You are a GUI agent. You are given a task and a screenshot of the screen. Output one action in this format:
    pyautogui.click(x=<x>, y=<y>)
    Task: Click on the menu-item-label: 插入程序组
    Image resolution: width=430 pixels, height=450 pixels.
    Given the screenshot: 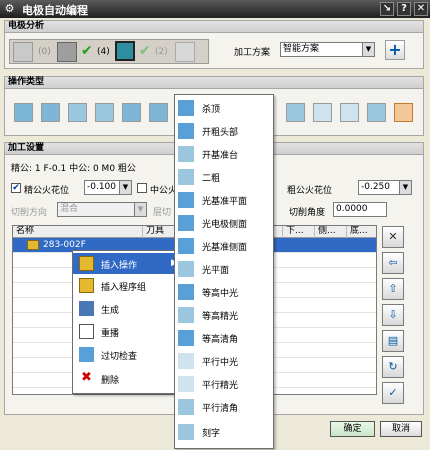 What is the action you would take?
    pyautogui.click(x=124, y=288)
    